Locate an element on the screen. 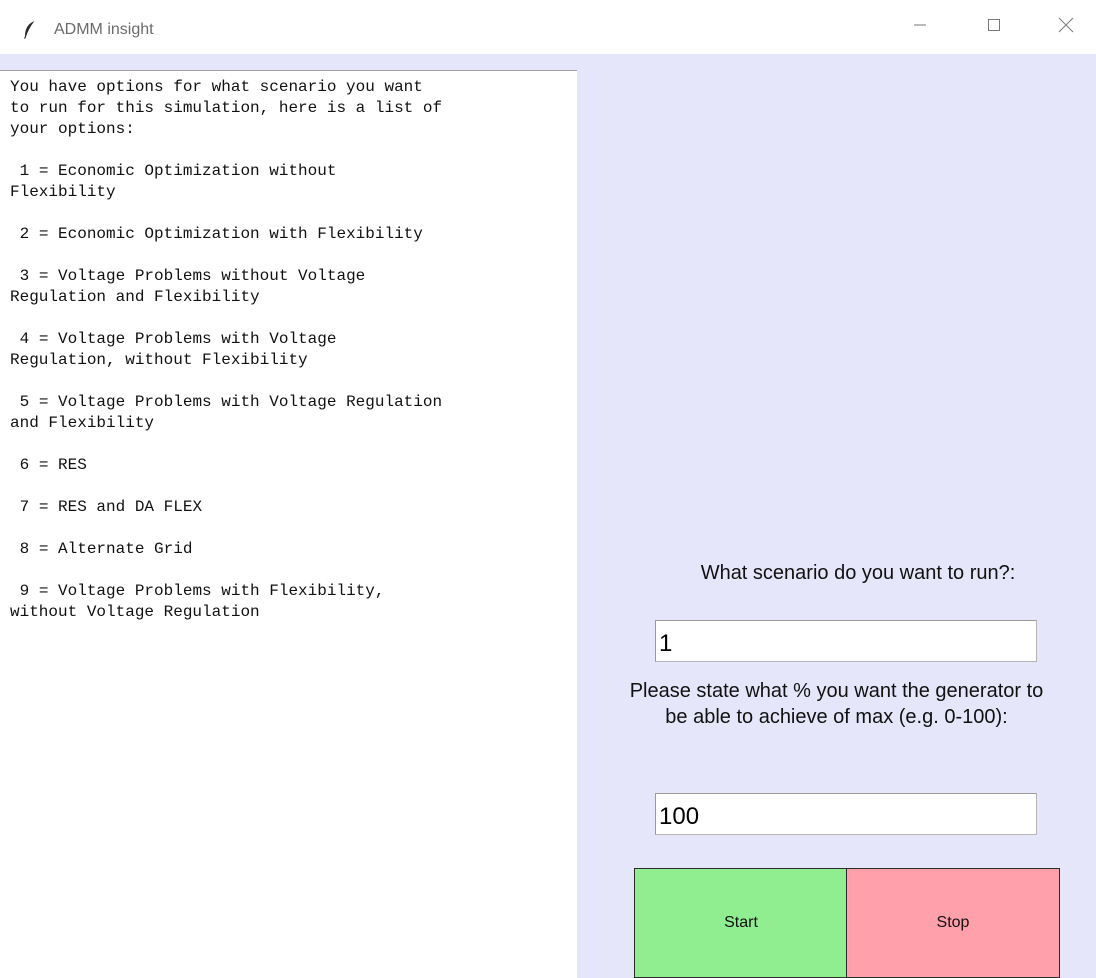 The height and width of the screenshot is (978, 1096). scenario-input is located at coordinates (846, 641).